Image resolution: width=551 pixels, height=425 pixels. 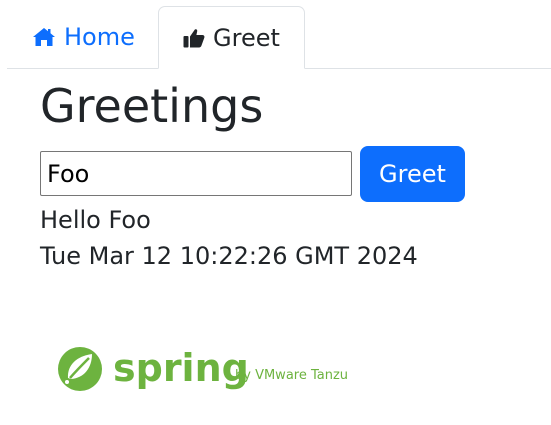 What do you see at coordinates (291, 375) in the screenshot?
I see `spring-tagline: by VMware Tanzu` at bounding box center [291, 375].